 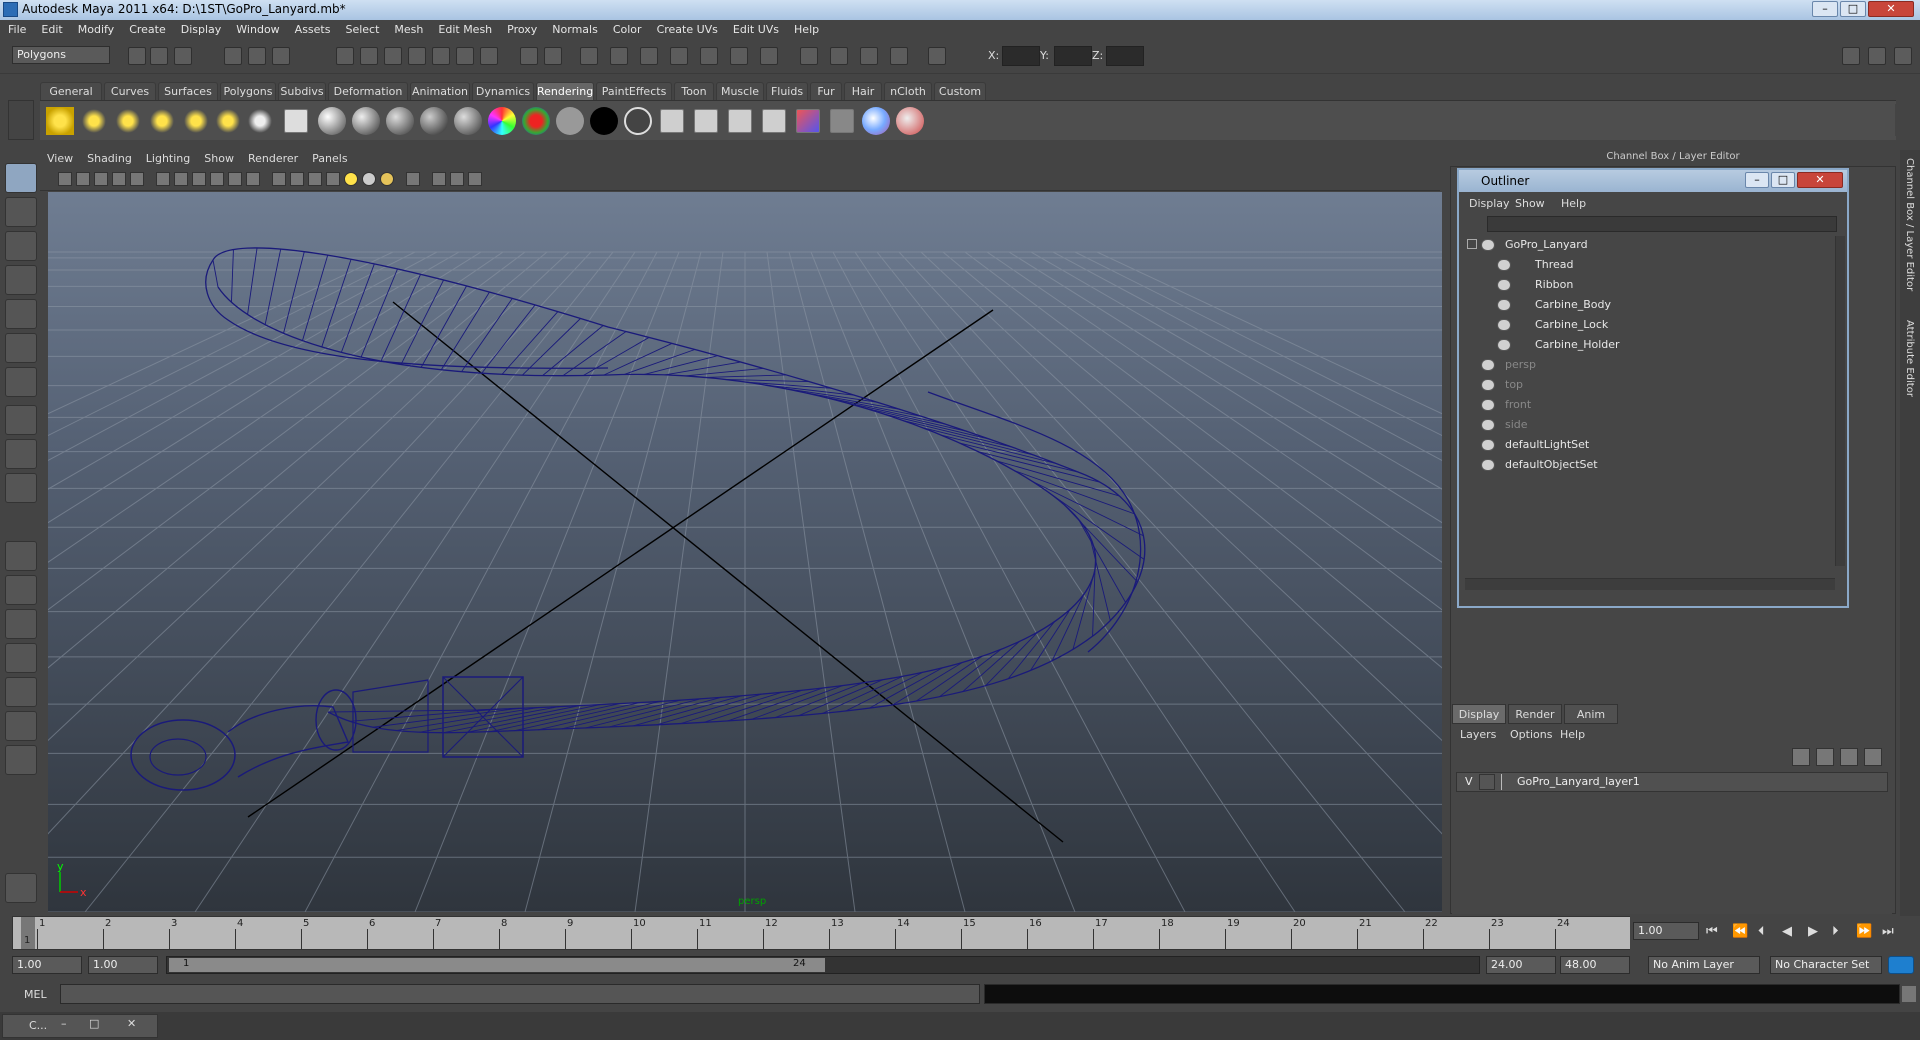 What do you see at coordinates (1783, 180) in the screenshot?
I see `outliner-maximize-button: □` at bounding box center [1783, 180].